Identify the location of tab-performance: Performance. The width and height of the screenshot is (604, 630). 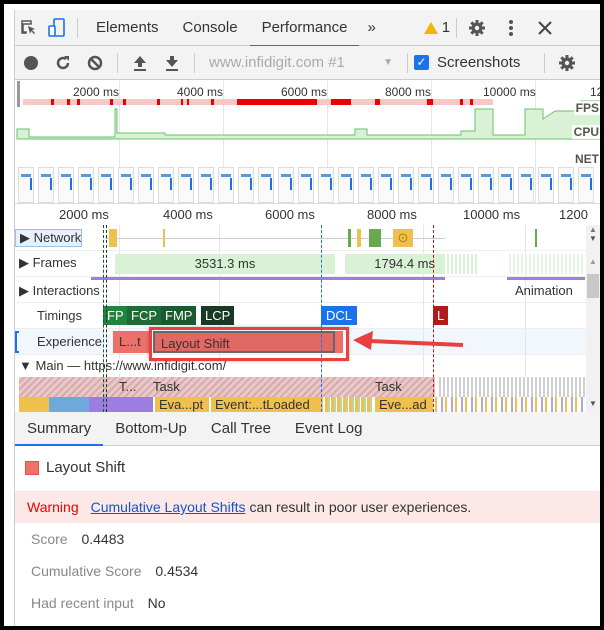
(304, 28).